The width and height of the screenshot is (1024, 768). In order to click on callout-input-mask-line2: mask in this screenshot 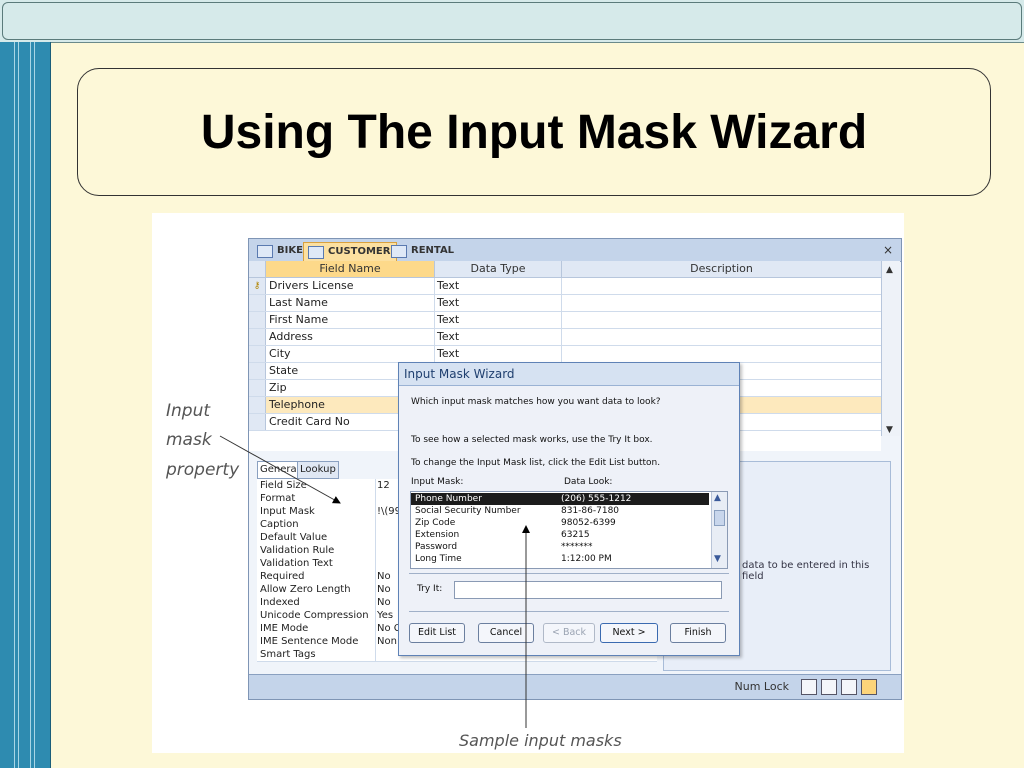, I will do `click(189, 440)`.